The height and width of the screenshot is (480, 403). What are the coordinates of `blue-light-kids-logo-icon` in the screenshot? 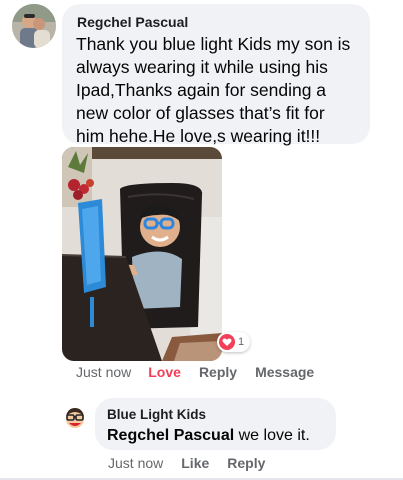 It's located at (75, 418).